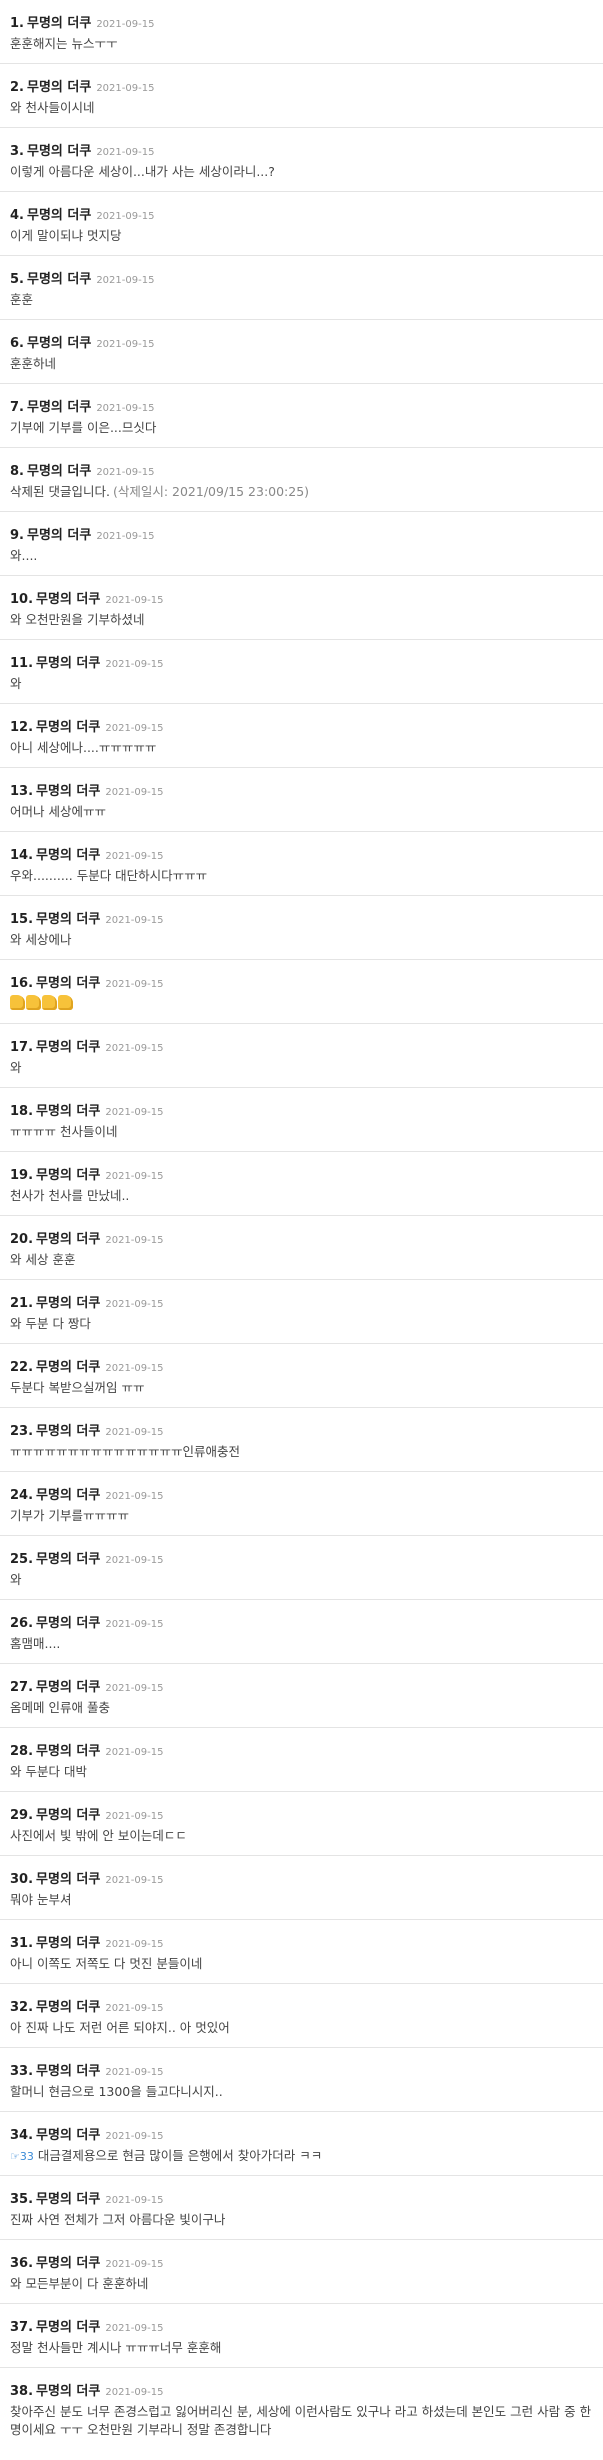 Image resolution: width=603 pixels, height=2460 pixels. I want to click on comment-body: 정말 천사들만 계시나 ㅠㅠㅠ너무 훈훈해, so click(301, 2348).